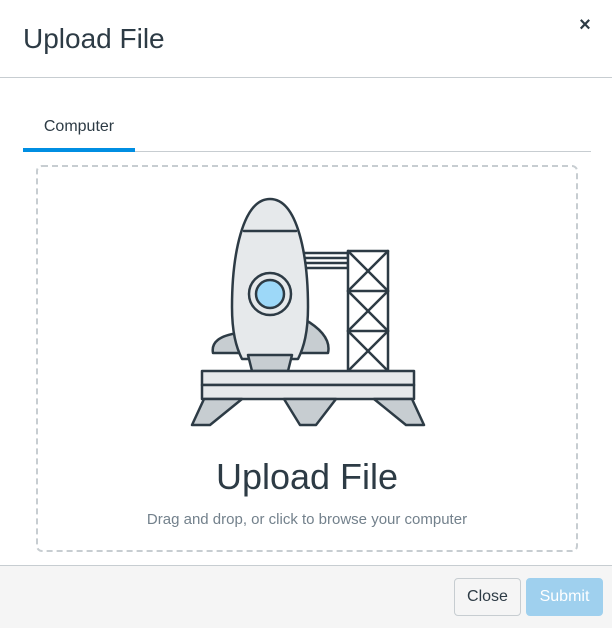 The height and width of the screenshot is (628, 612). What do you see at coordinates (94, 38) in the screenshot?
I see `dialog-title: Upload File` at bounding box center [94, 38].